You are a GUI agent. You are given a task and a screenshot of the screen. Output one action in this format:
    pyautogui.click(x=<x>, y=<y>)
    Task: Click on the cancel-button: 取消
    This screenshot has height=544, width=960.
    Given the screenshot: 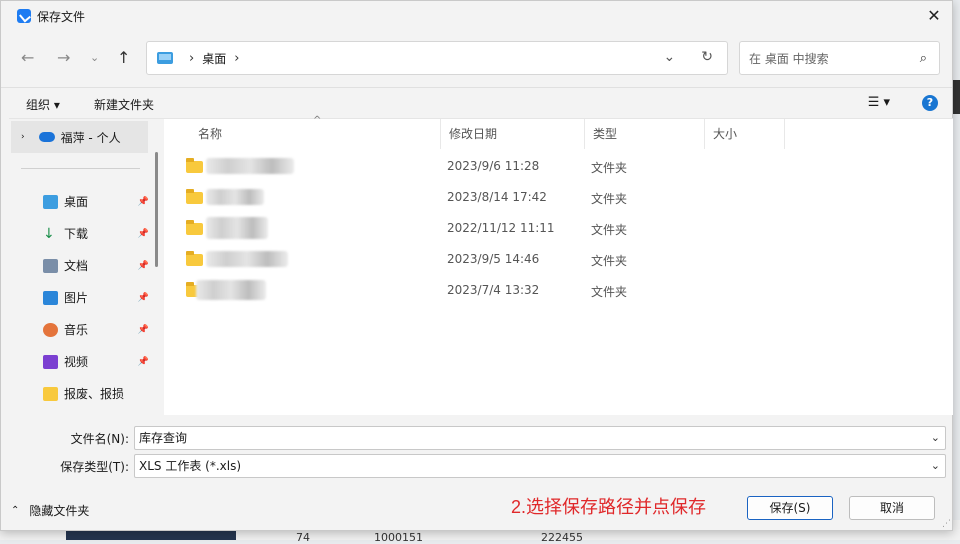 What is the action you would take?
    pyautogui.click(x=892, y=508)
    